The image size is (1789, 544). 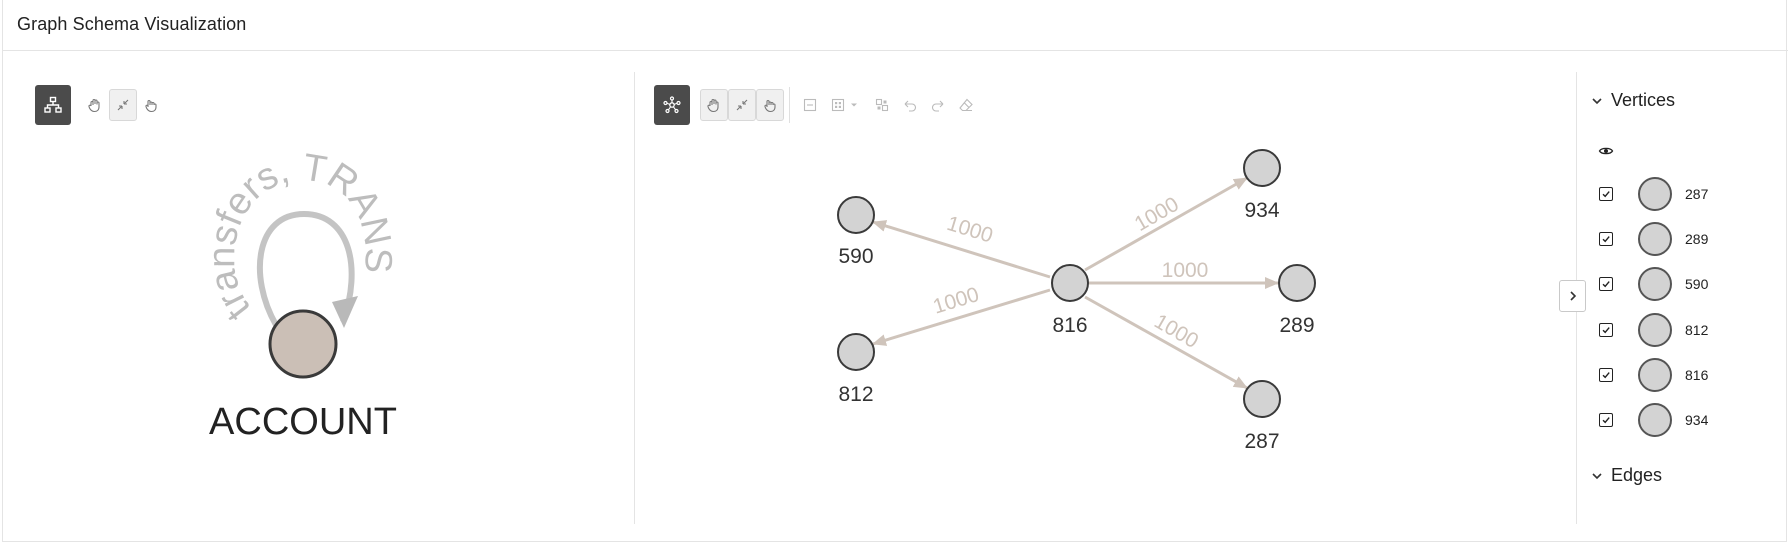 I want to click on self-loop-label: transfers, TRANS, so click(x=300, y=237).